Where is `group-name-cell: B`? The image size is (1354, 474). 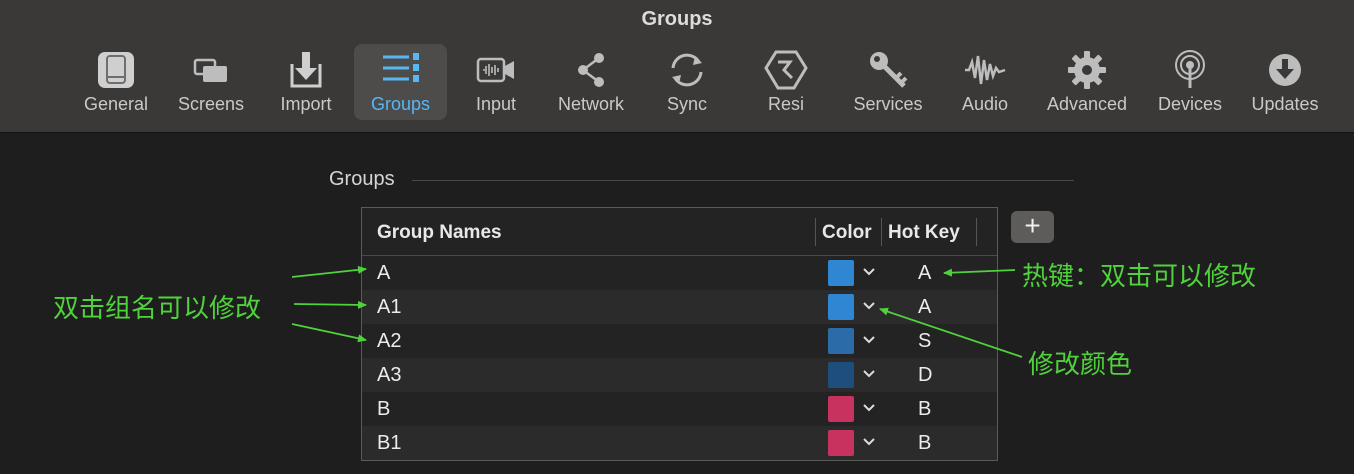 group-name-cell: B is located at coordinates (383, 409).